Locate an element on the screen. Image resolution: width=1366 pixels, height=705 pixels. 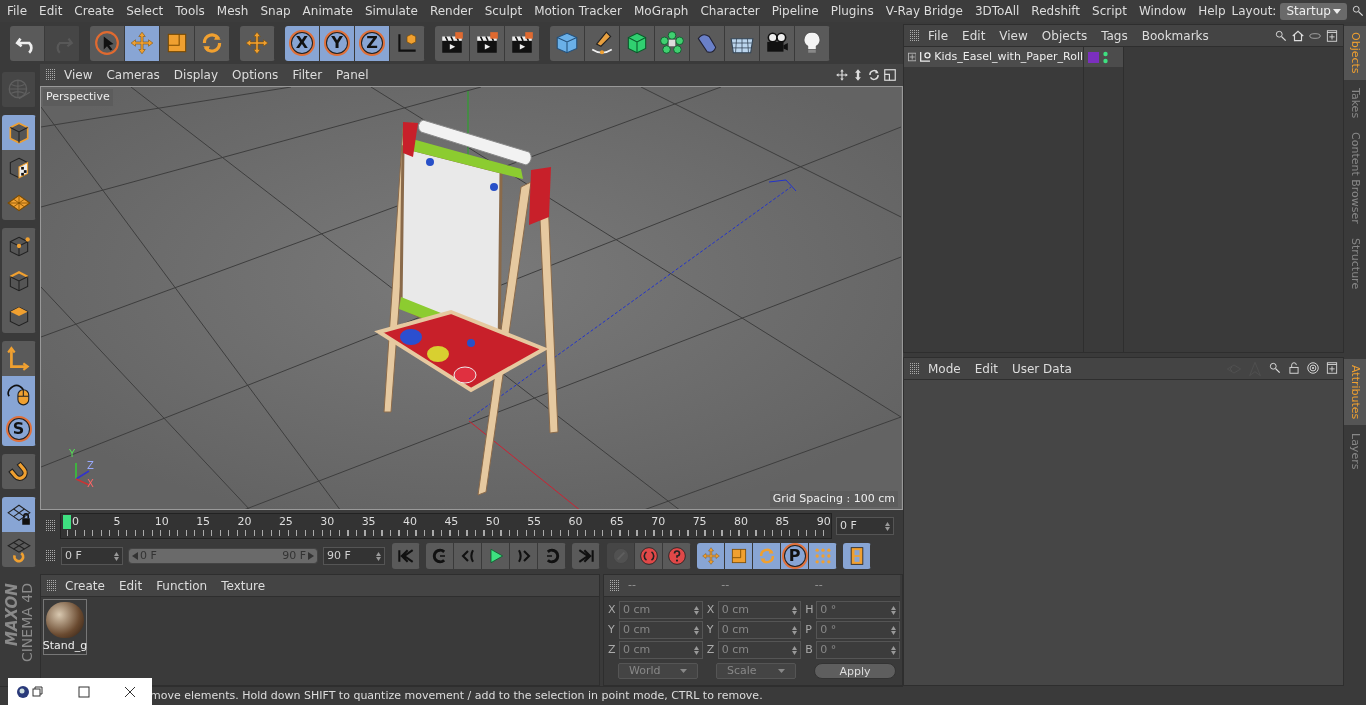
object-row: Kids_Easel_with_Paper_Roll is located at coordinates (993, 57).